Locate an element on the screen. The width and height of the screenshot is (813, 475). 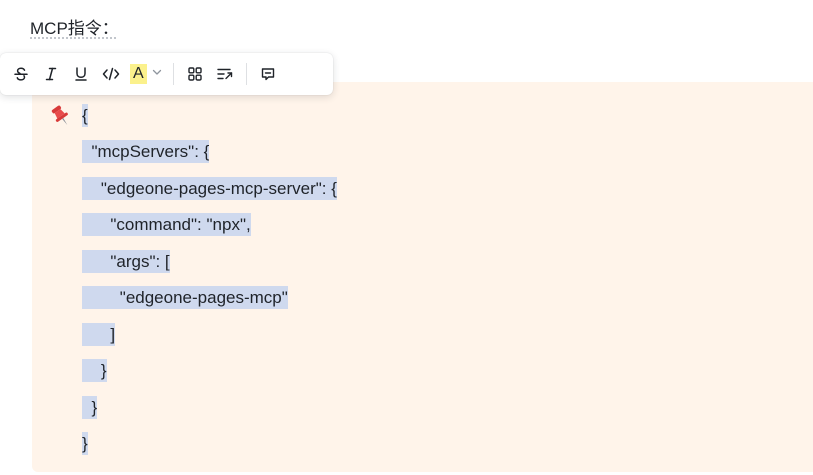
inline-code-button is located at coordinates (111, 74).